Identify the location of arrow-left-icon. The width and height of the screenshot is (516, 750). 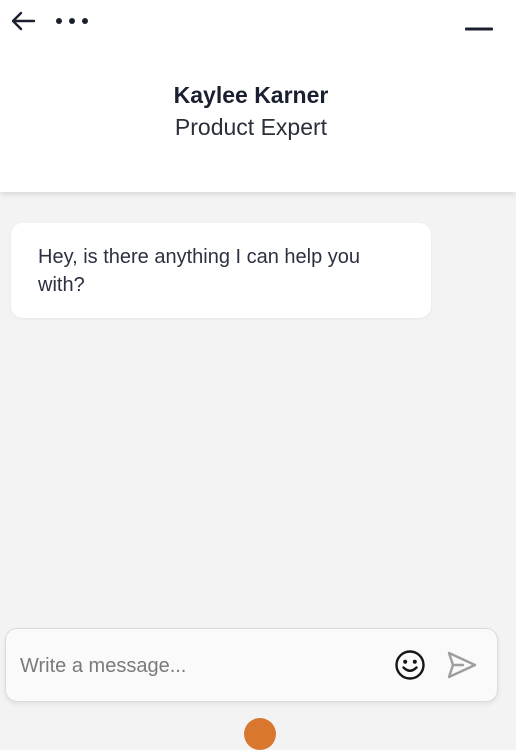
(23, 21).